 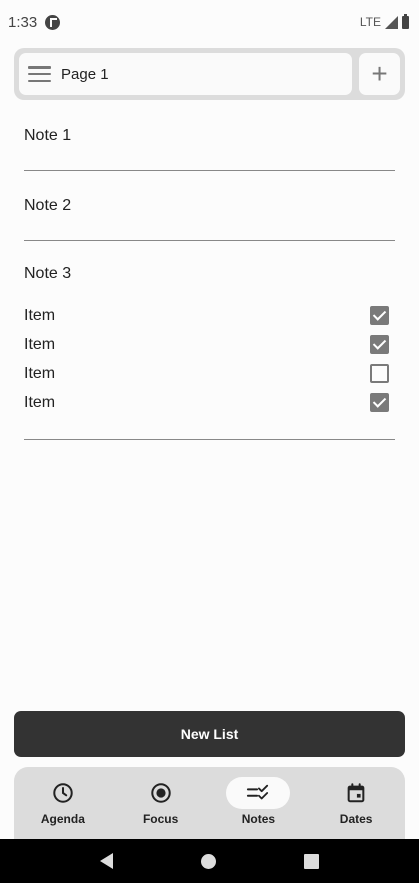 I want to click on menu-icon, so click(x=39, y=74).